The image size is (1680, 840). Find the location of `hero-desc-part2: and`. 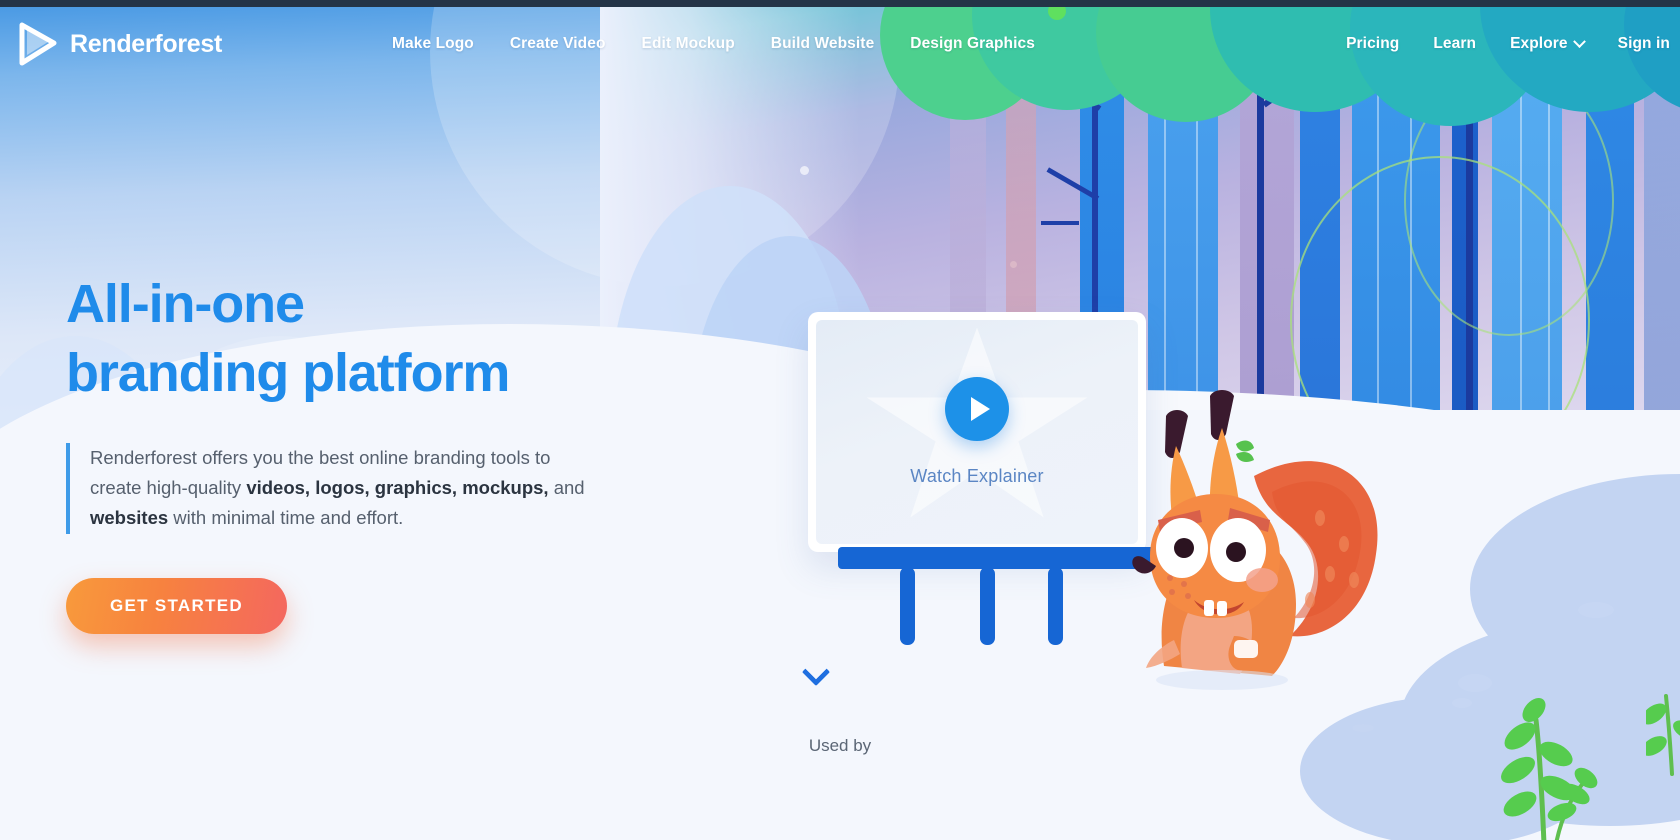

hero-desc-part2: and is located at coordinates (566, 488).